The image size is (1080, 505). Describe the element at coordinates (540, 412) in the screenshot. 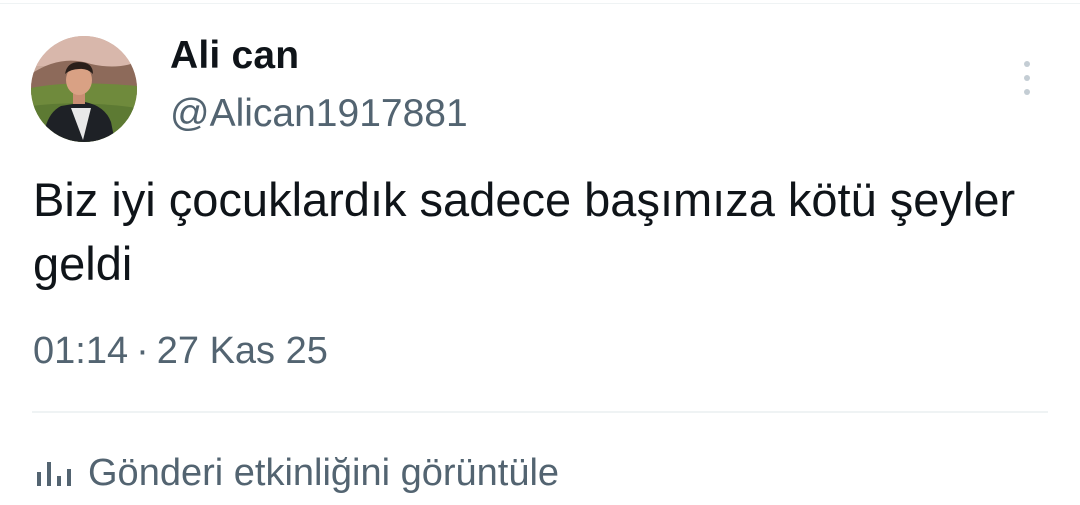

I see `divider` at that location.